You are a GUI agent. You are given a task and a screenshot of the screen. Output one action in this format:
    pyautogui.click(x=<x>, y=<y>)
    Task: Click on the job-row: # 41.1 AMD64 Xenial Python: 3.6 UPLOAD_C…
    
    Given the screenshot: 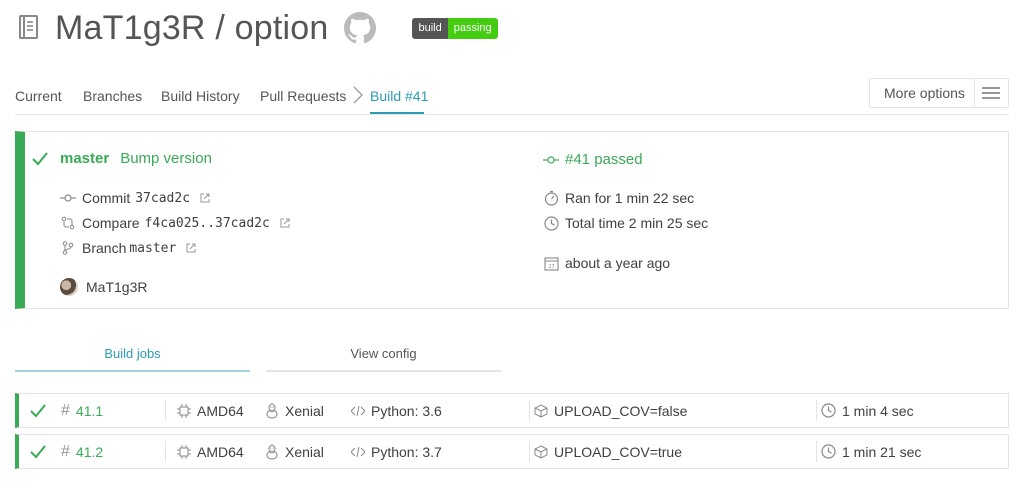 What is the action you would take?
    pyautogui.click(x=512, y=410)
    